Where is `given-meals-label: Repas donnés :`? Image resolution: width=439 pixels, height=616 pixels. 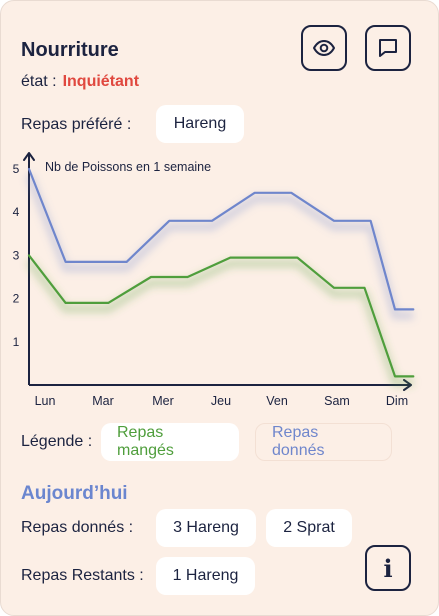 given-meals-label: Repas donnés : is located at coordinates (77, 527).